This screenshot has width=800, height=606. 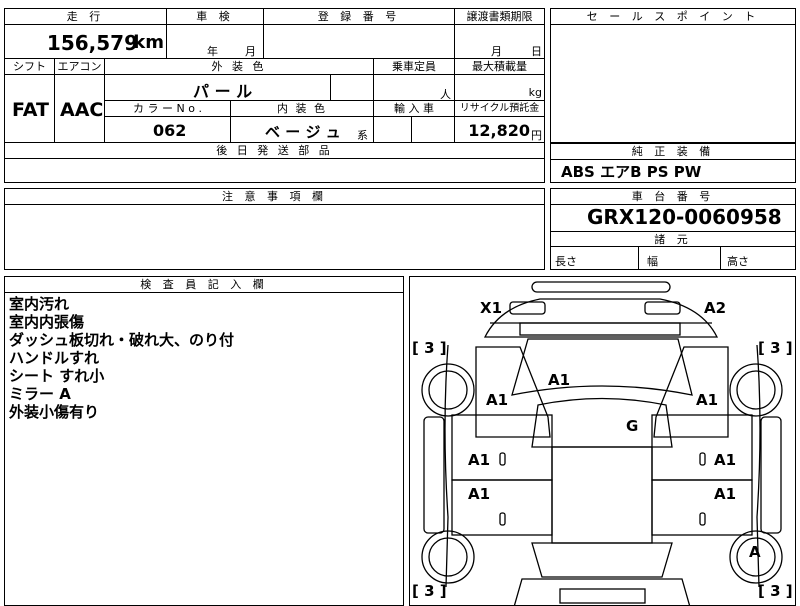 I want to click on windshield-shape, so click(x=602, y=367).